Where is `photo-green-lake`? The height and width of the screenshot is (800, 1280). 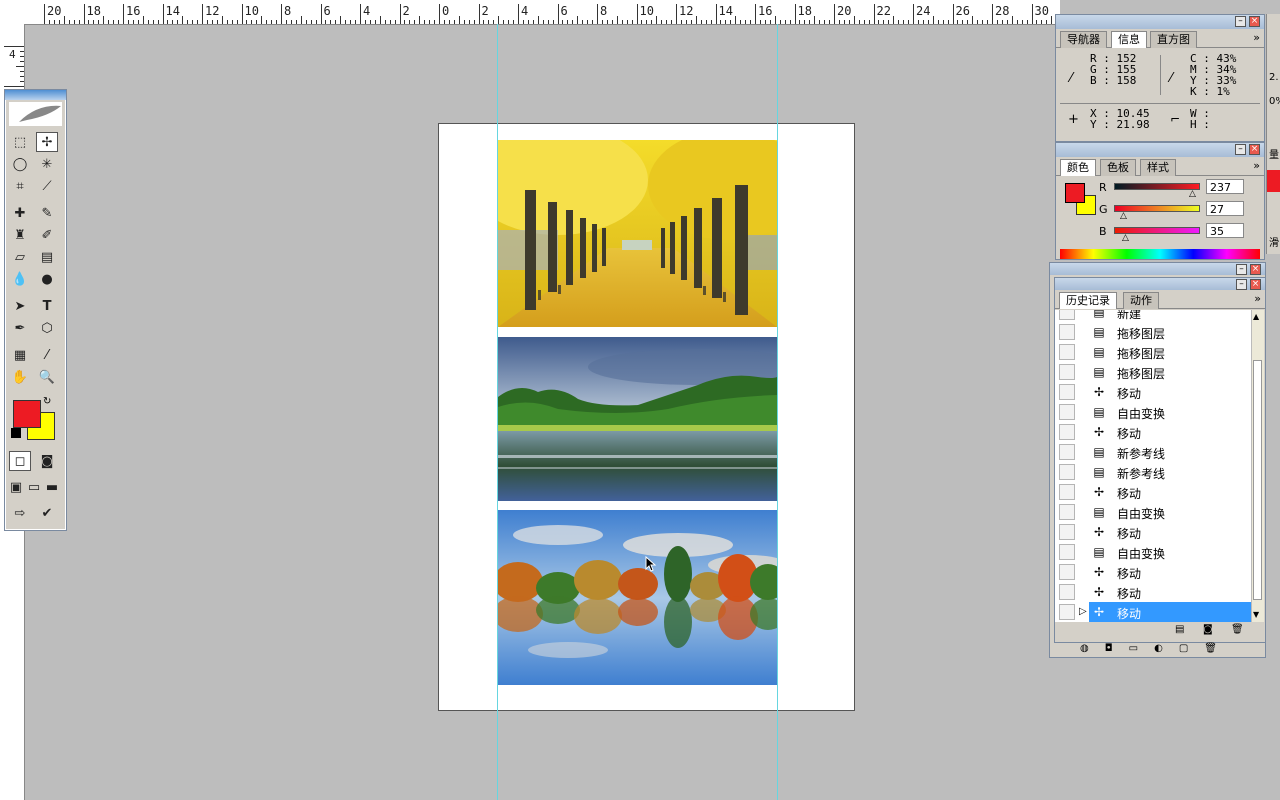
photo-green-lake is located at coordinates (637, 419).